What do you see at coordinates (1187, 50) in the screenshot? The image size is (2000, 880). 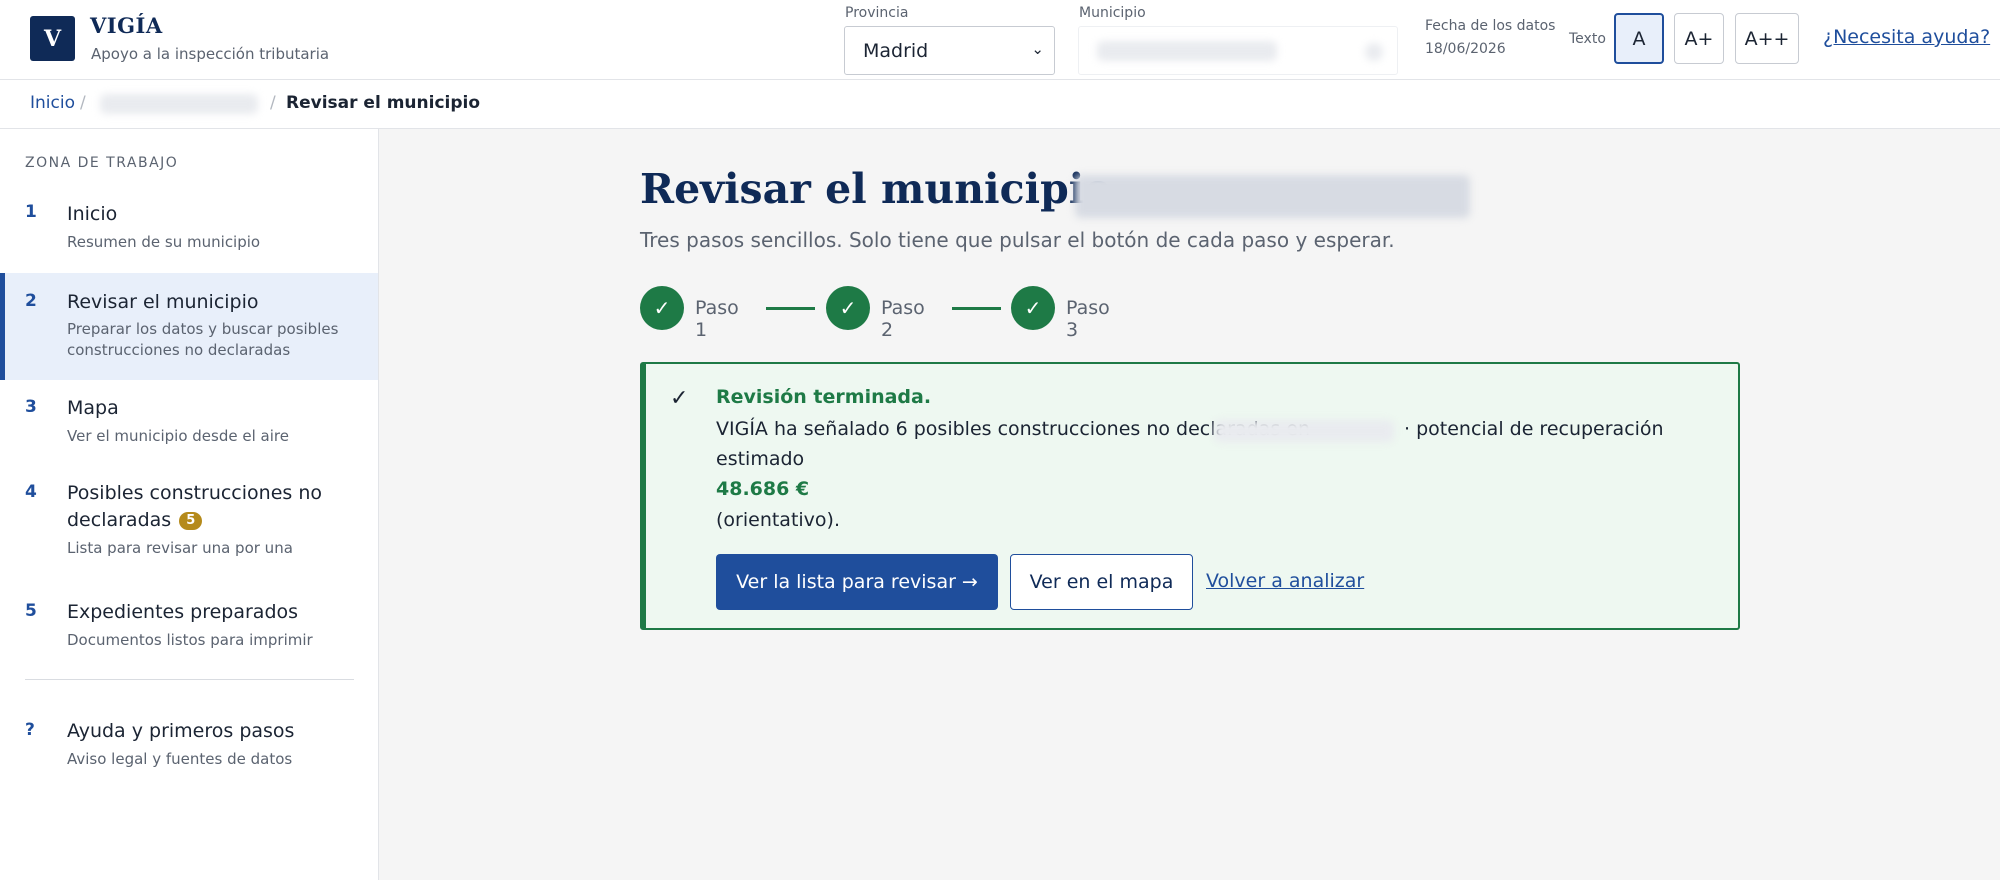 I see `municipality-value-redacted` at bounding box center [1187, 50].